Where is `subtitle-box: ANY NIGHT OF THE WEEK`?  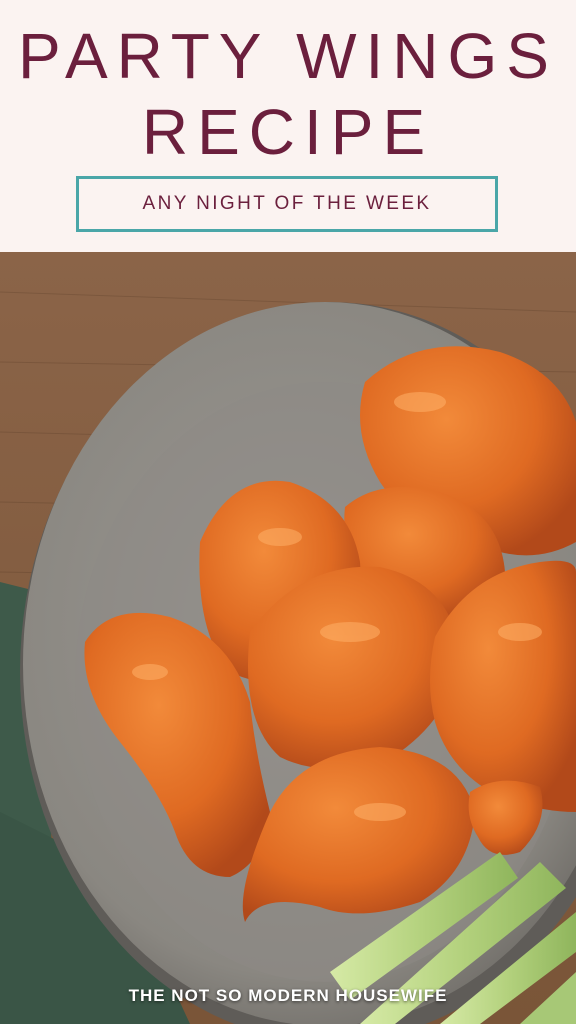 subtitle-box: ANY NIGHT OF THE WEEK is located at coordinates (287, 204).